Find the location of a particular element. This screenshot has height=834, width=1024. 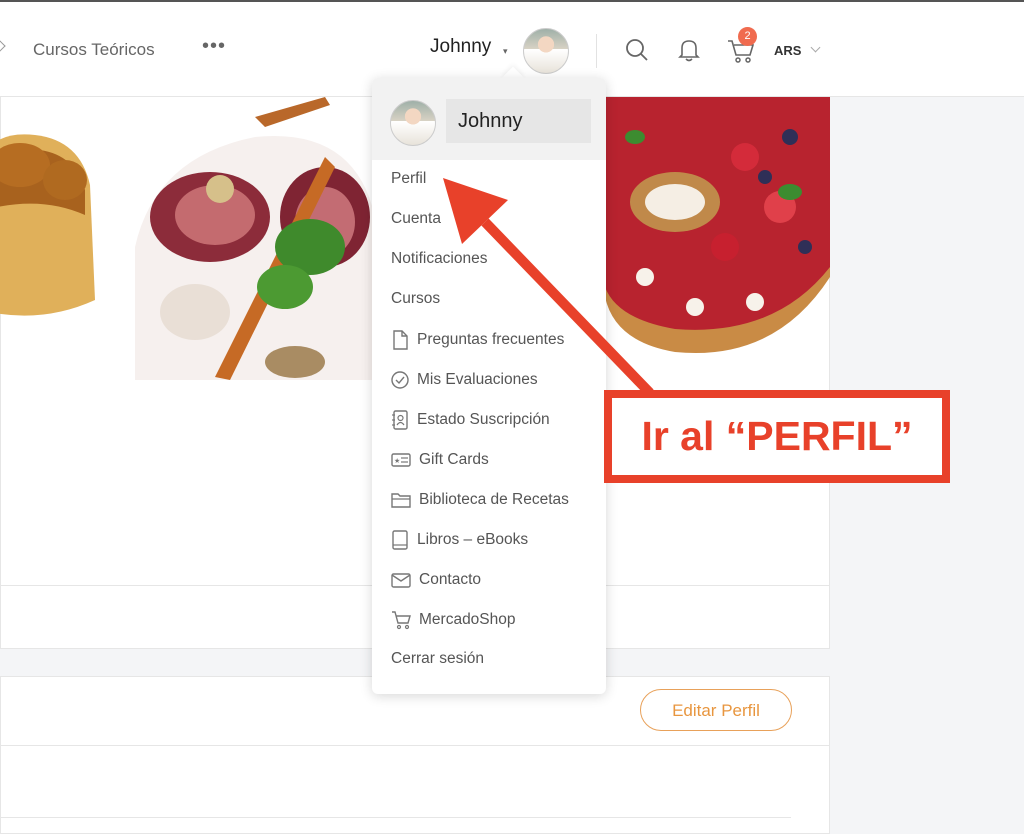

menu-item-libros-ebooks: Libros – eBooks is located at coordinates (459, 540).